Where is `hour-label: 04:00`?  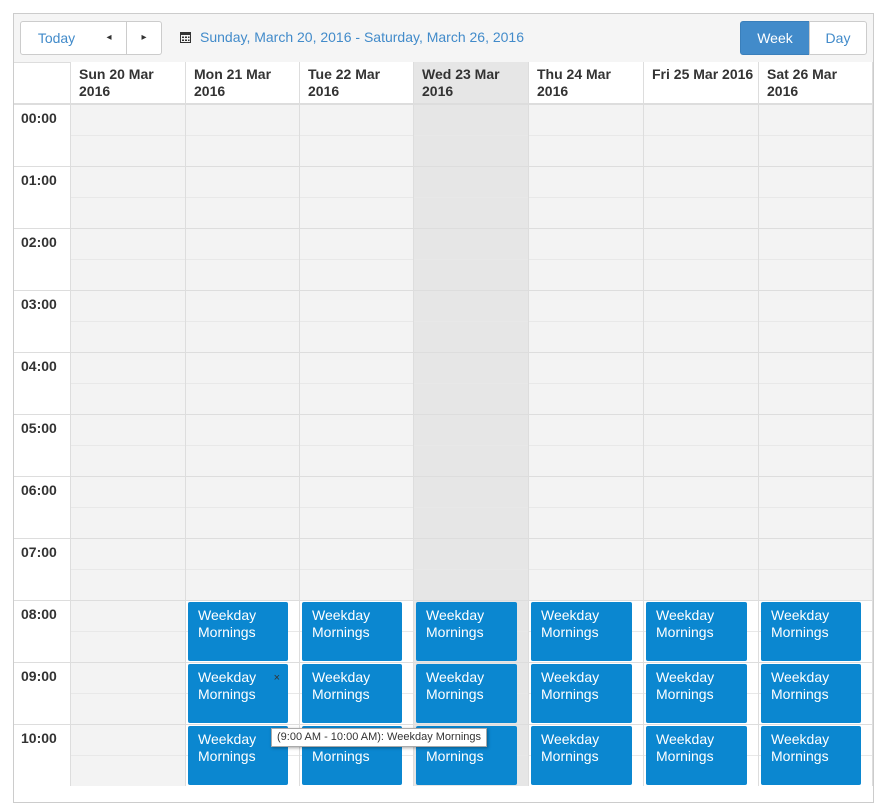 hour-label: 04:00 is located at coordinates (42, 383).